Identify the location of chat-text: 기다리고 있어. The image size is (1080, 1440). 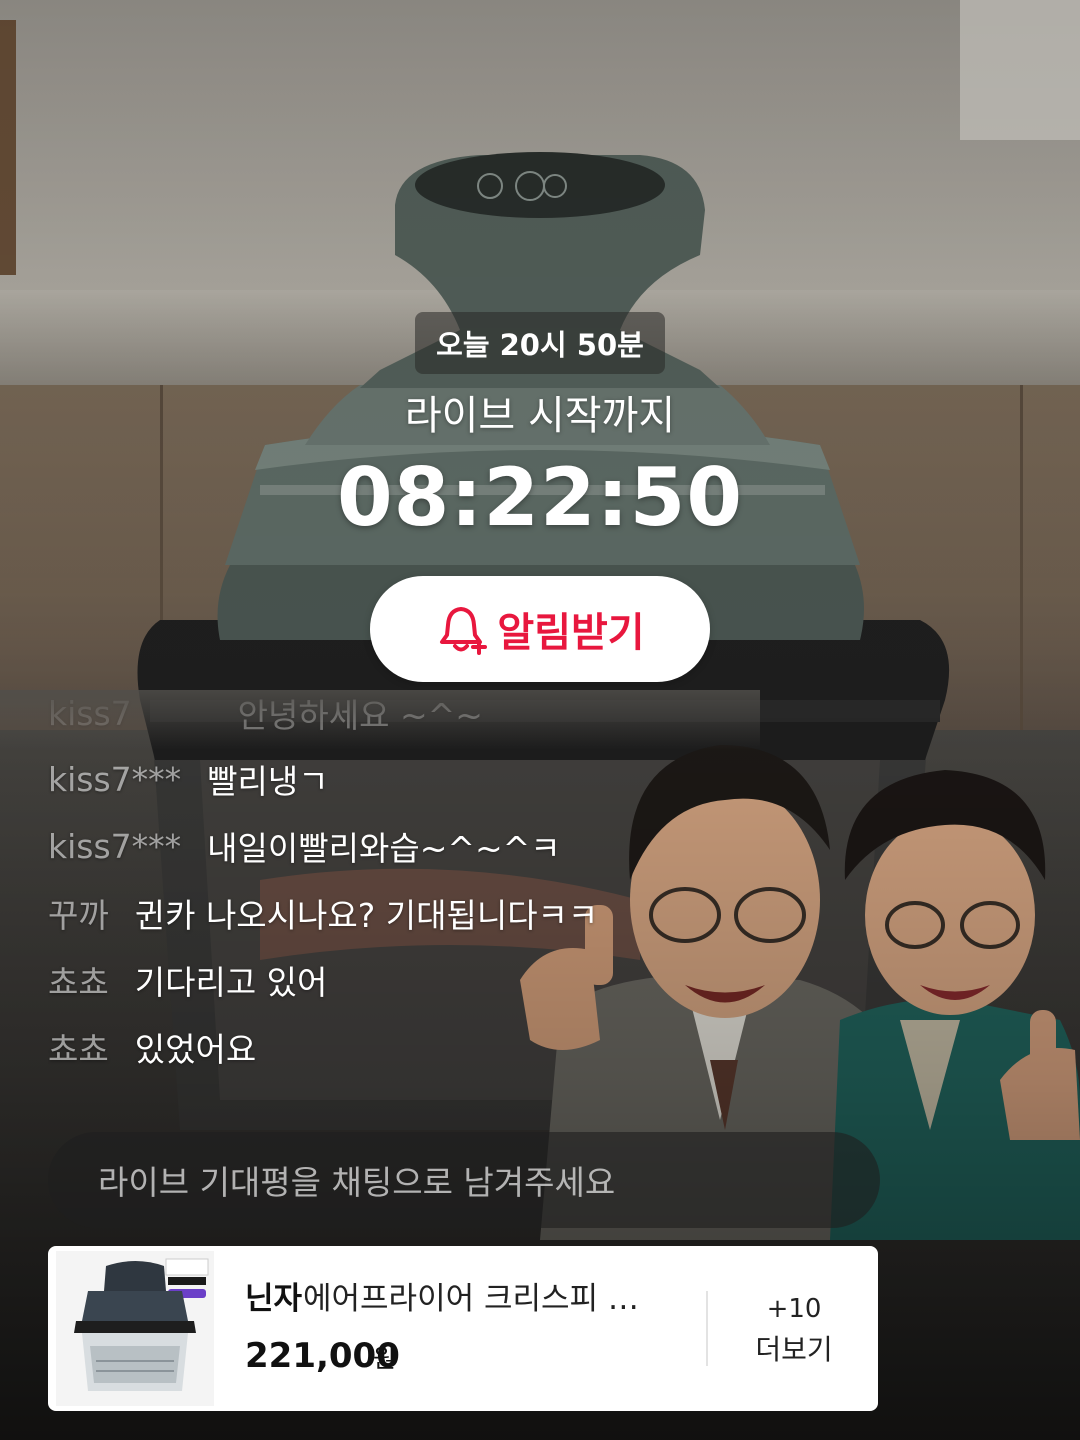
(231, 982).